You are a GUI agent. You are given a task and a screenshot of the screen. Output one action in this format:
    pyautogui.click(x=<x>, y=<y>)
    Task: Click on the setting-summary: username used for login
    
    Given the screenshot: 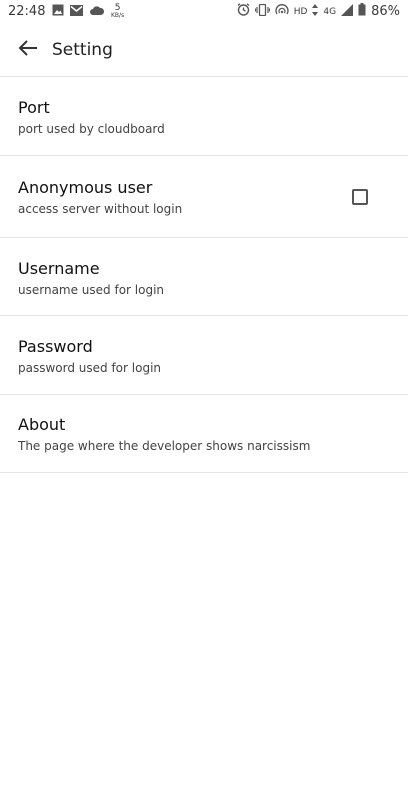 What is the action you would take?
    pyautogui.click(x=91, y=290)
    